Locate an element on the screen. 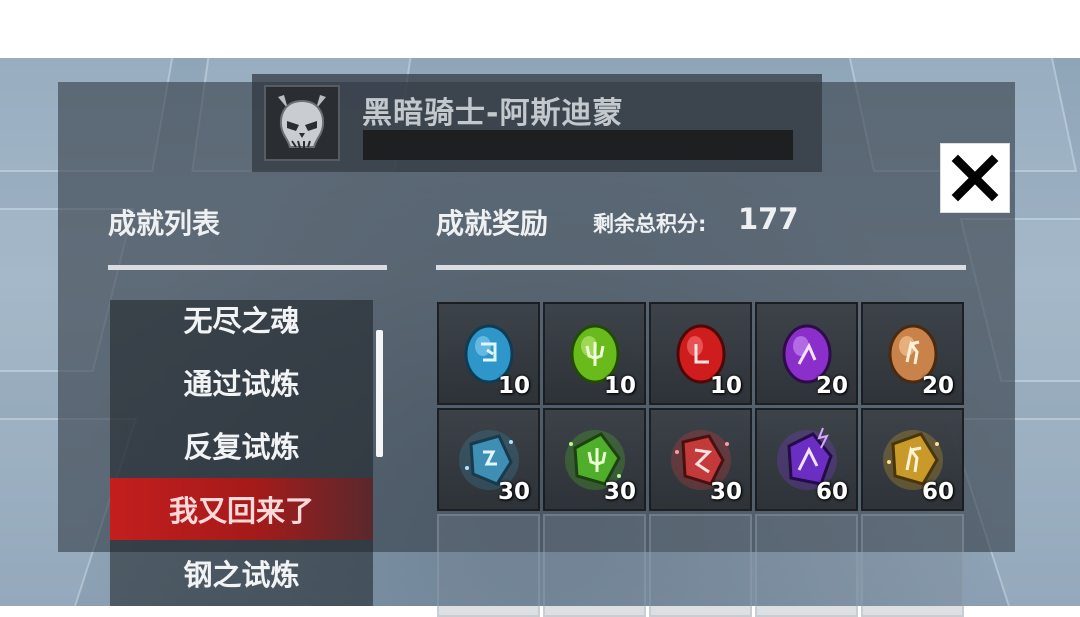 This screenshot has width=1080, height=617. achievement-list: 无尽之魂 通过试炼 反复试炼 我又回来了 钢之试炼 is located at coordinates (241, 453).